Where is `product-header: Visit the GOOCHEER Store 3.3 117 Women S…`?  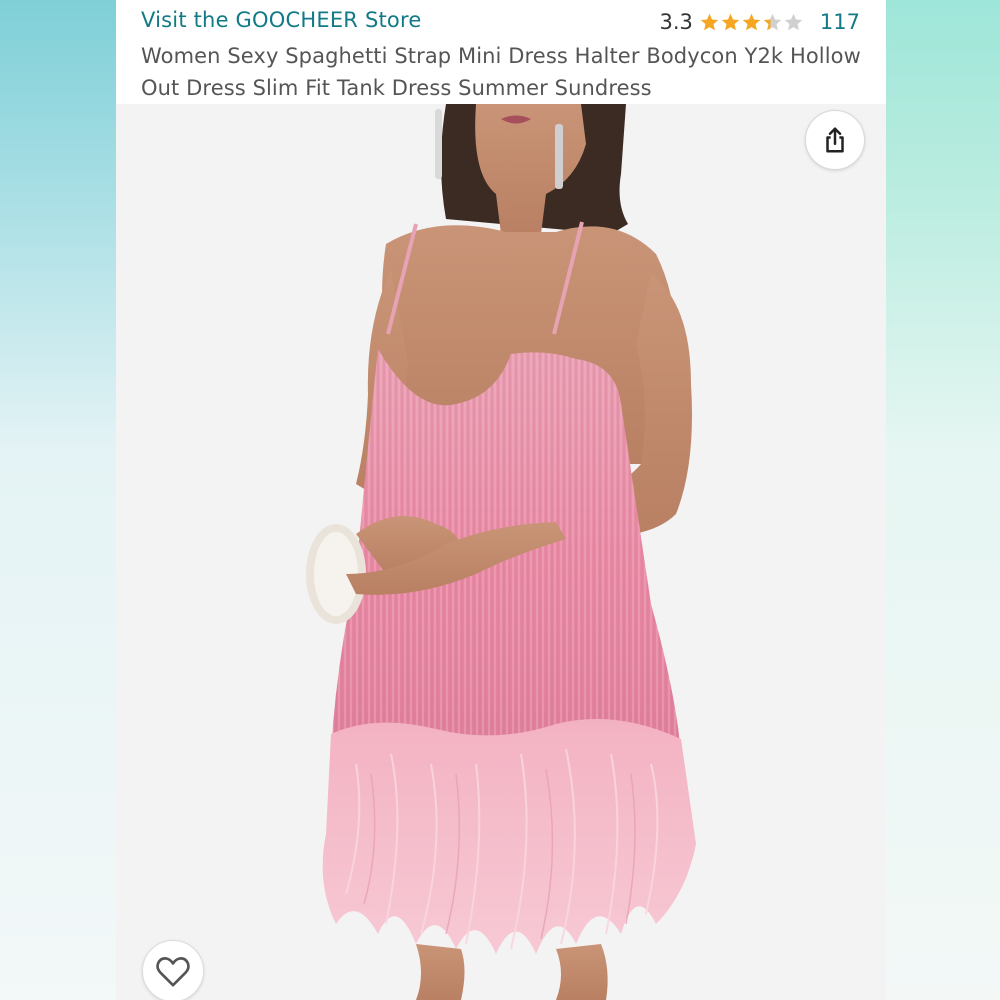 product-header: Visit the GOOCHEER Store 3.3 117 Women S… is located at coordinates (501, 52).